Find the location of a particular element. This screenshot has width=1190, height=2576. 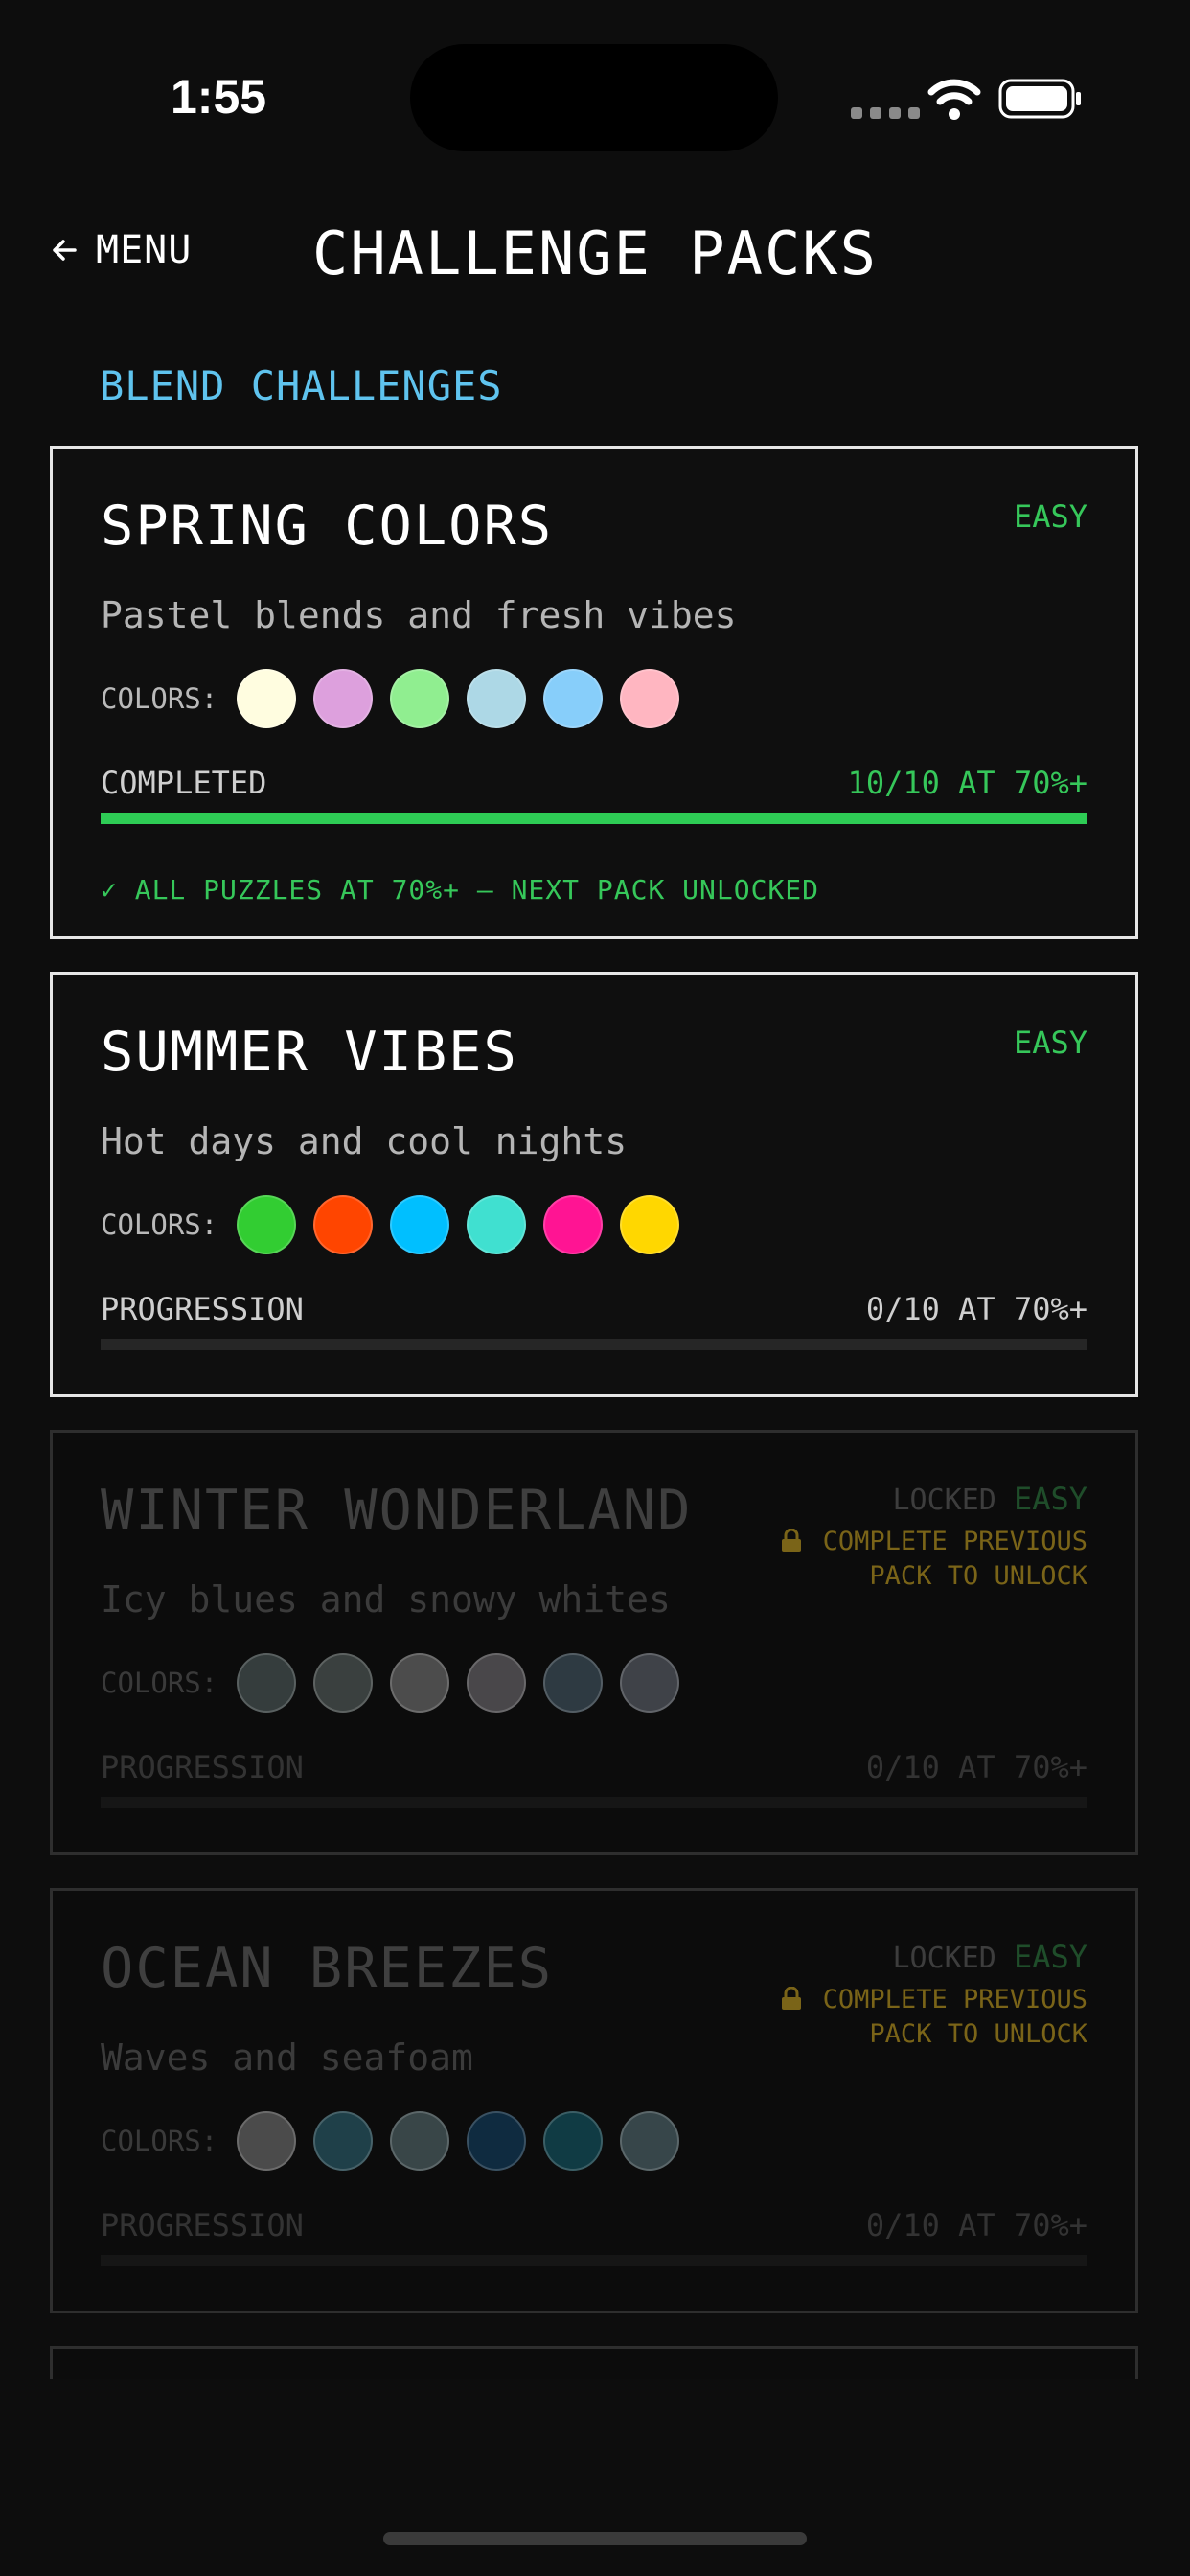

pack-title: OCEAN BREEZES is located at coordinates (327, 1968).